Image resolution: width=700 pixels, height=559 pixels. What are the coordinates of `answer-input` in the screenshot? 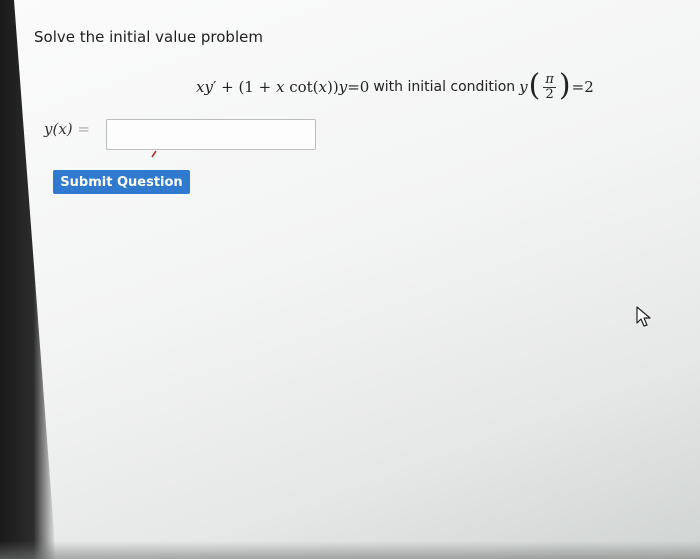 It's located at (211, 134).